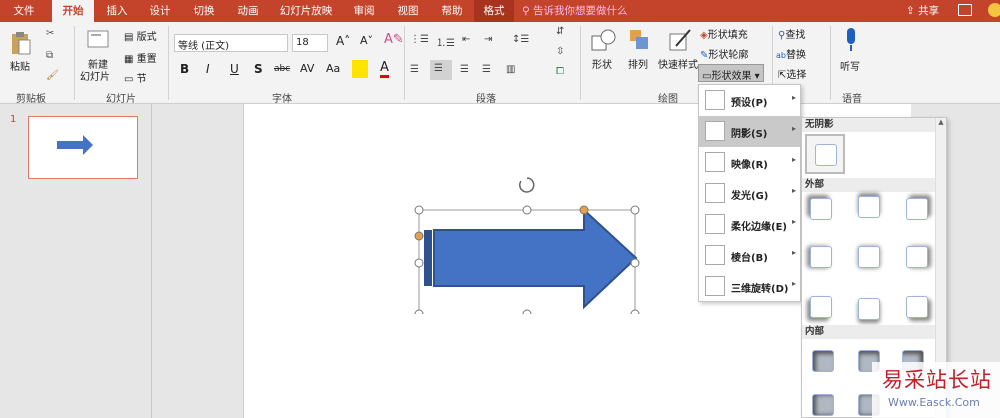 The height and width of the screenshot is (418, 1000). Describe the element at coordinates (248, 11) in the screenshot. I see `tab-animations: 动画` at that location.